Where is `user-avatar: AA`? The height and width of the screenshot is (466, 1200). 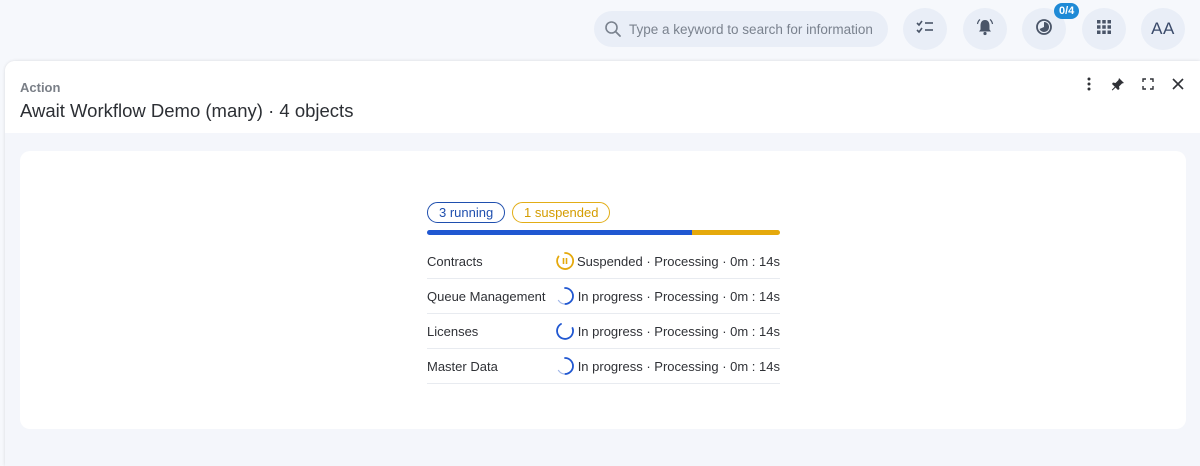 user-avatar: AA is located at coordinates (1163, 29).